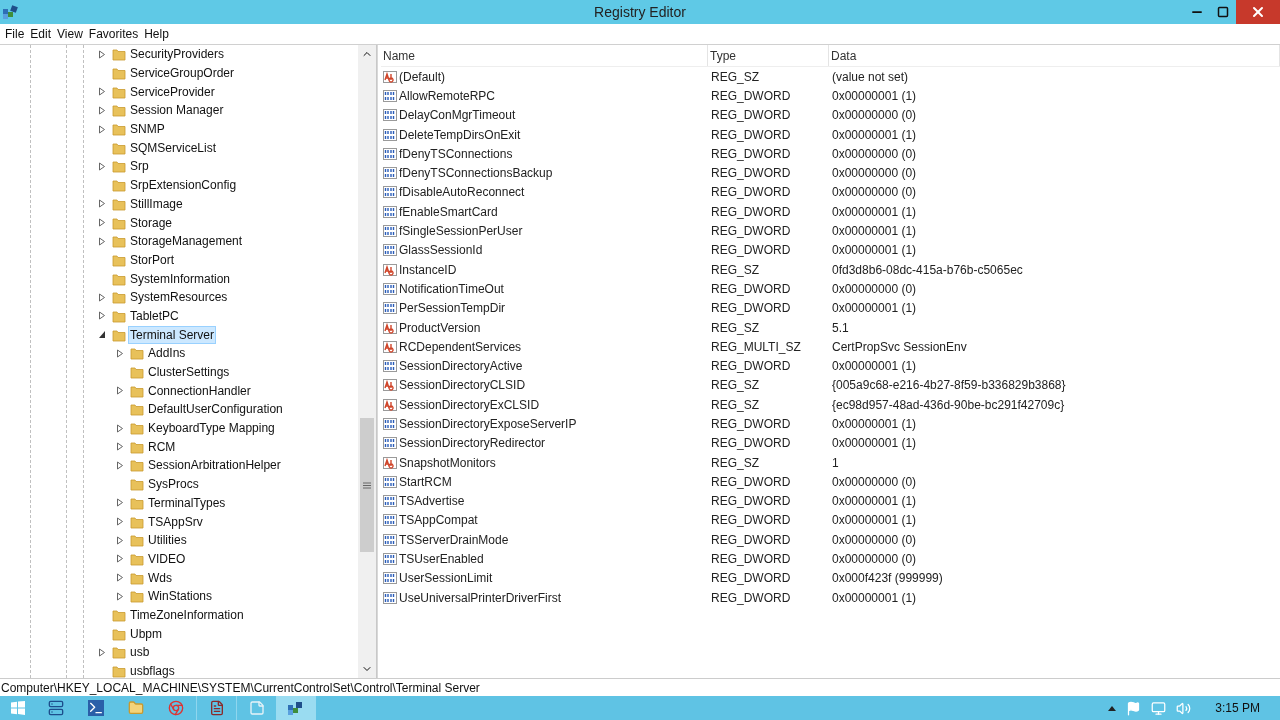 The height and width of the screenshot is (720, 1280). Describe the element at coordinates (441, 559) in the screenshot. I see `value-name: TSUserEnabled` at that location.